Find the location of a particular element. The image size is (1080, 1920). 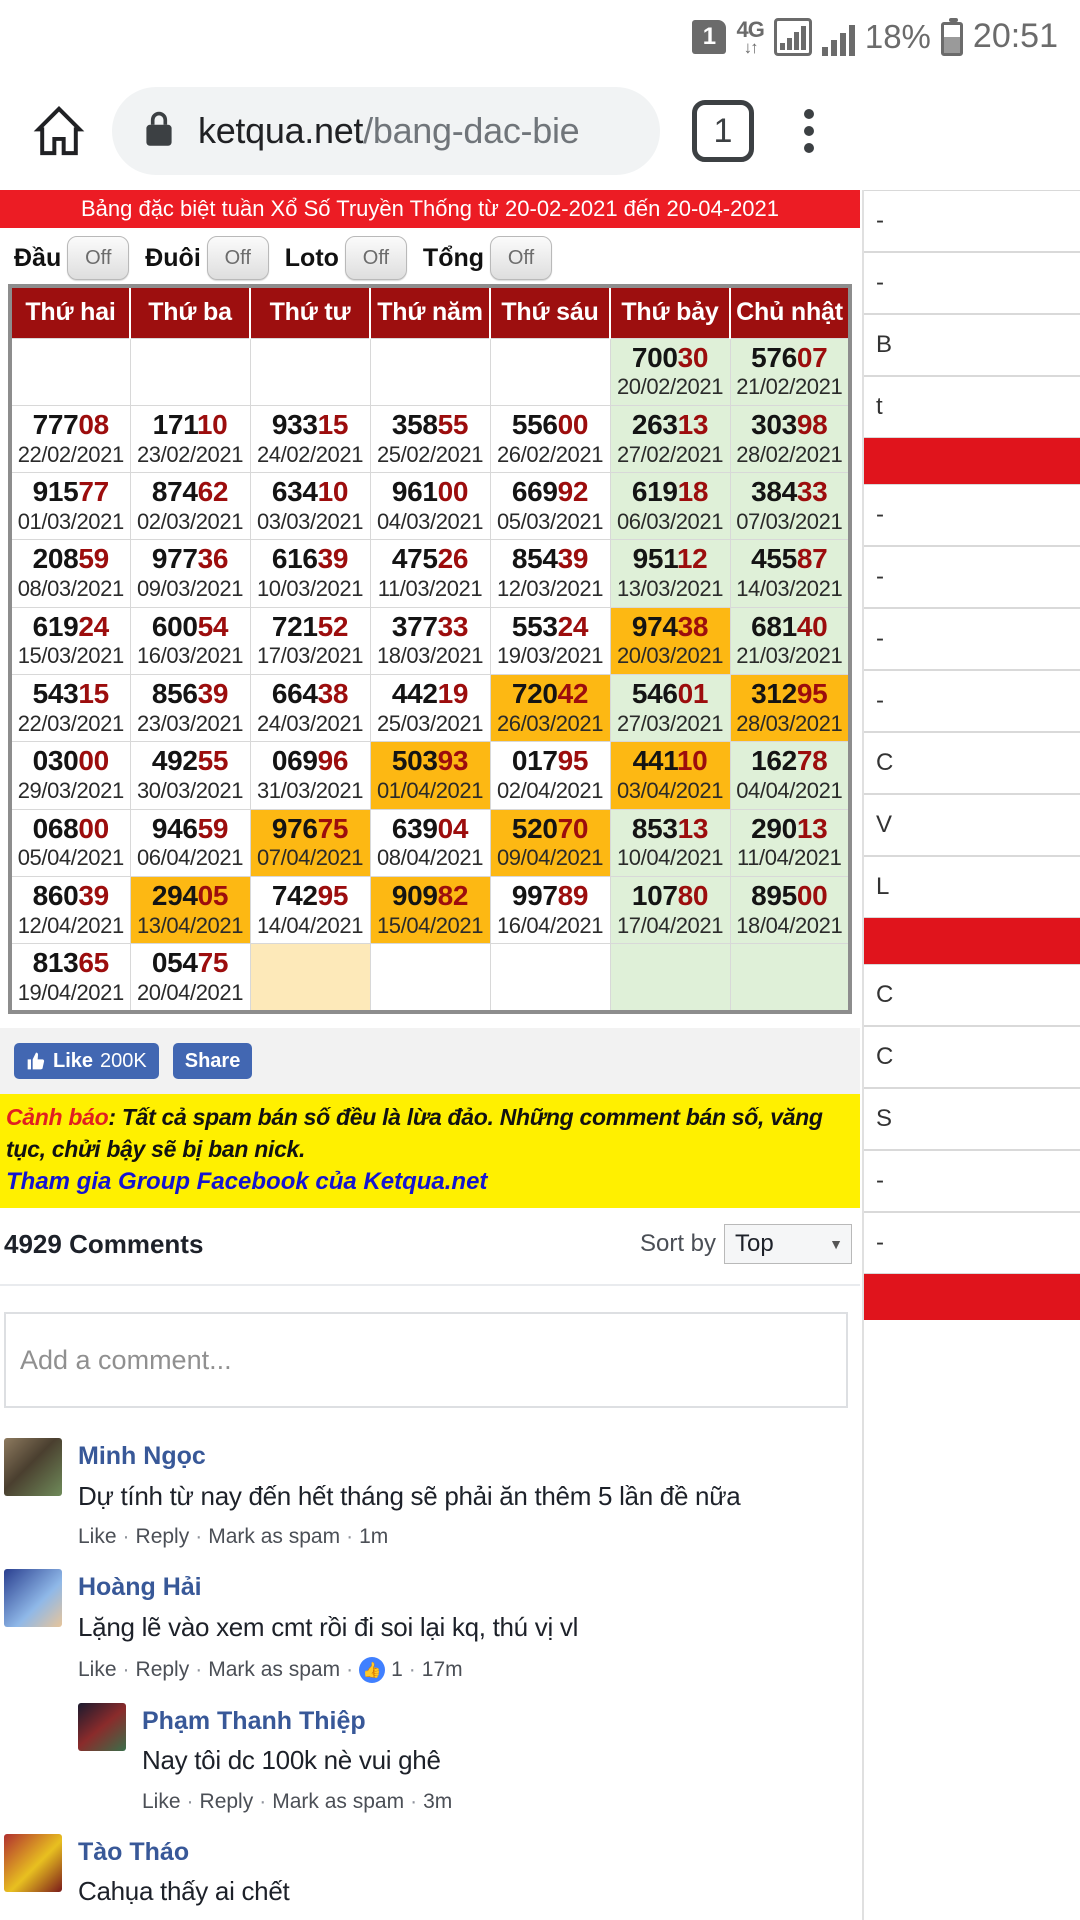

result-cell: 57607 21/02/2021 is located at coordinates (790, 371).